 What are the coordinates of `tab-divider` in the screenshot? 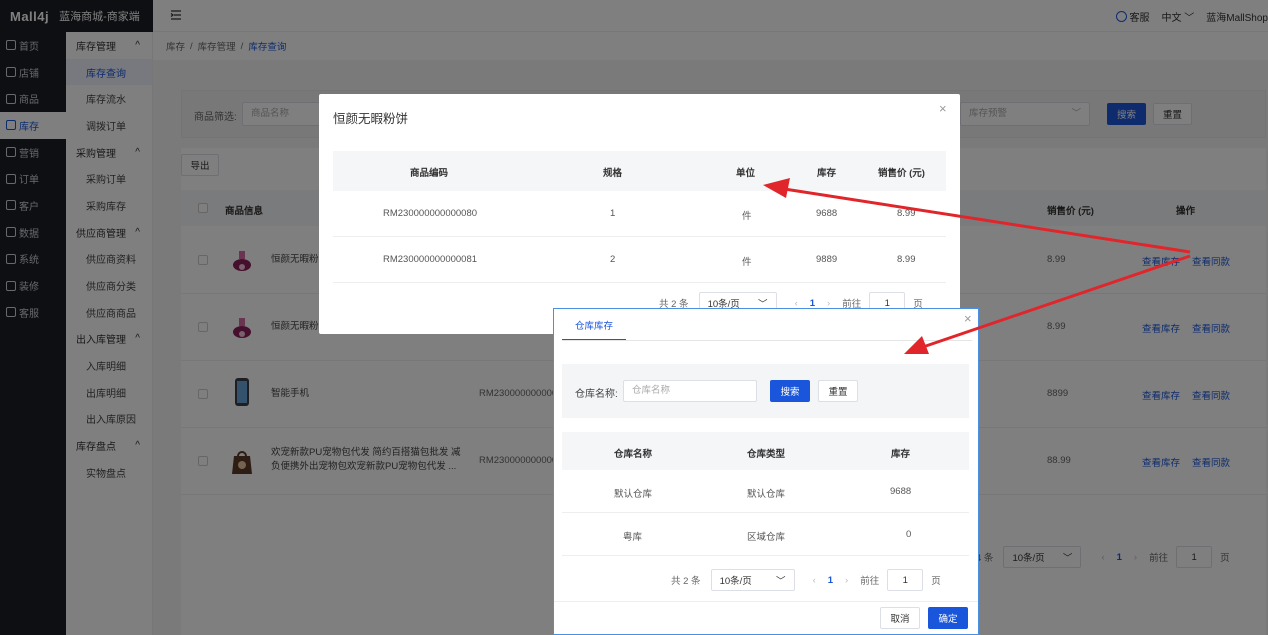 It's located at (767, 340).